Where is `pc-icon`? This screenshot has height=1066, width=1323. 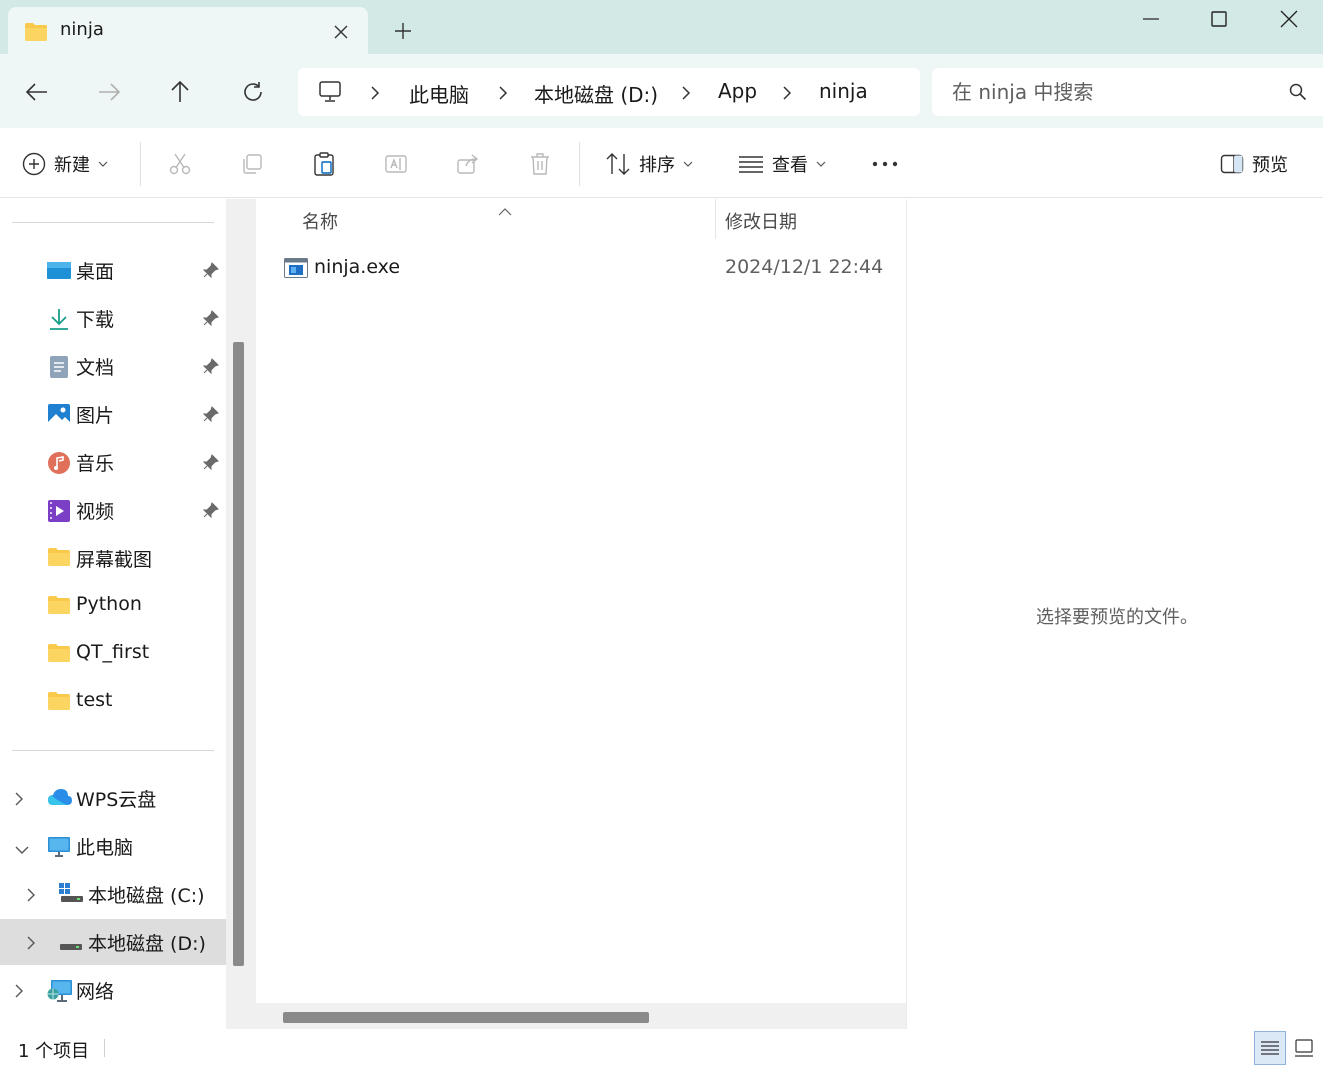
pc-icon is located at coordinates (59, 847).